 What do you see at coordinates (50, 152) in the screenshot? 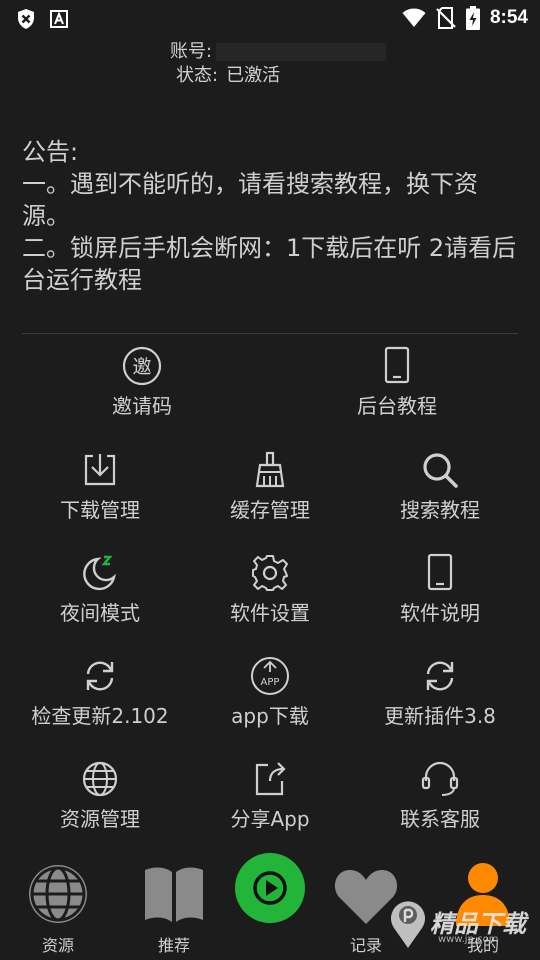
I see `announcement-title: 公告:` at bounding box center [50, 152].